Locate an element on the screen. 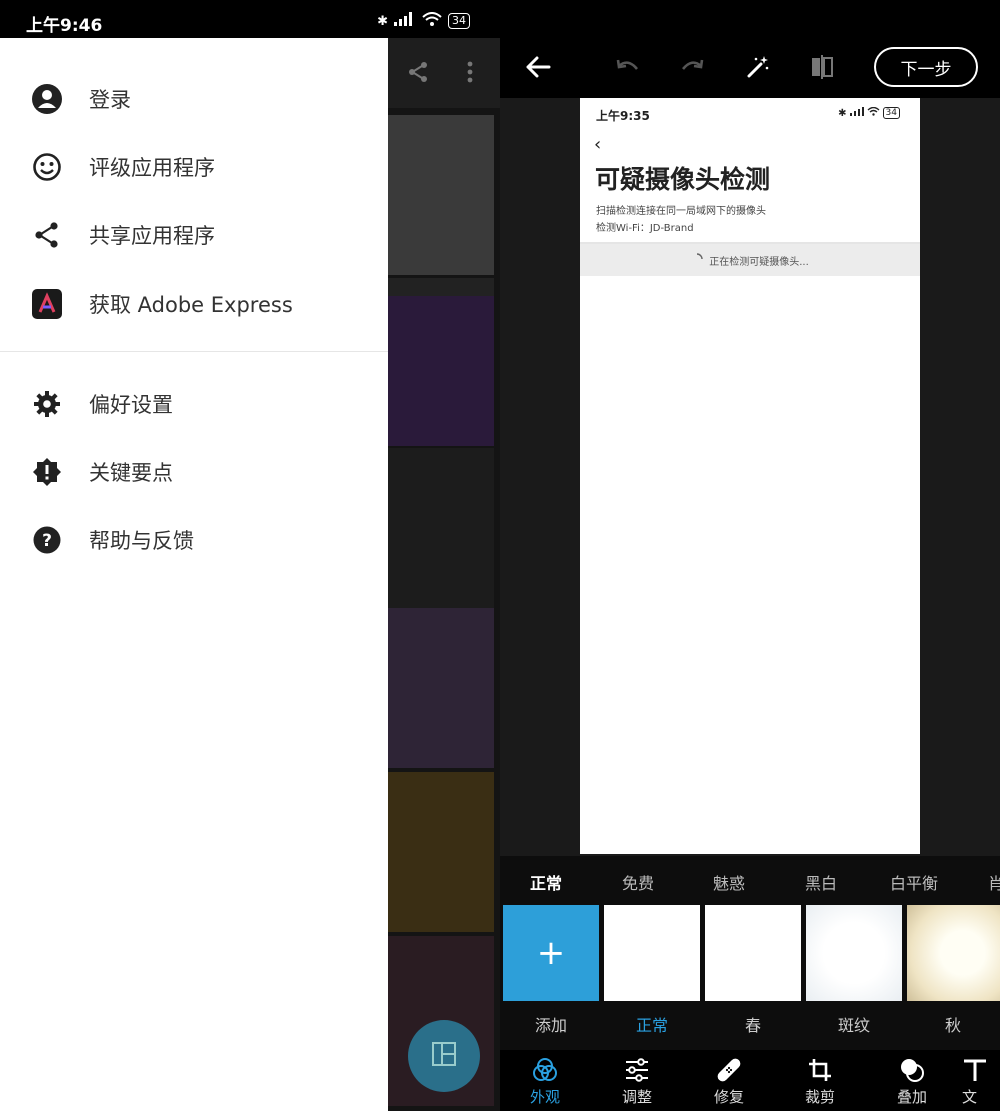  editor-toolbar: 下一步 is located at coordinates (750, 49).